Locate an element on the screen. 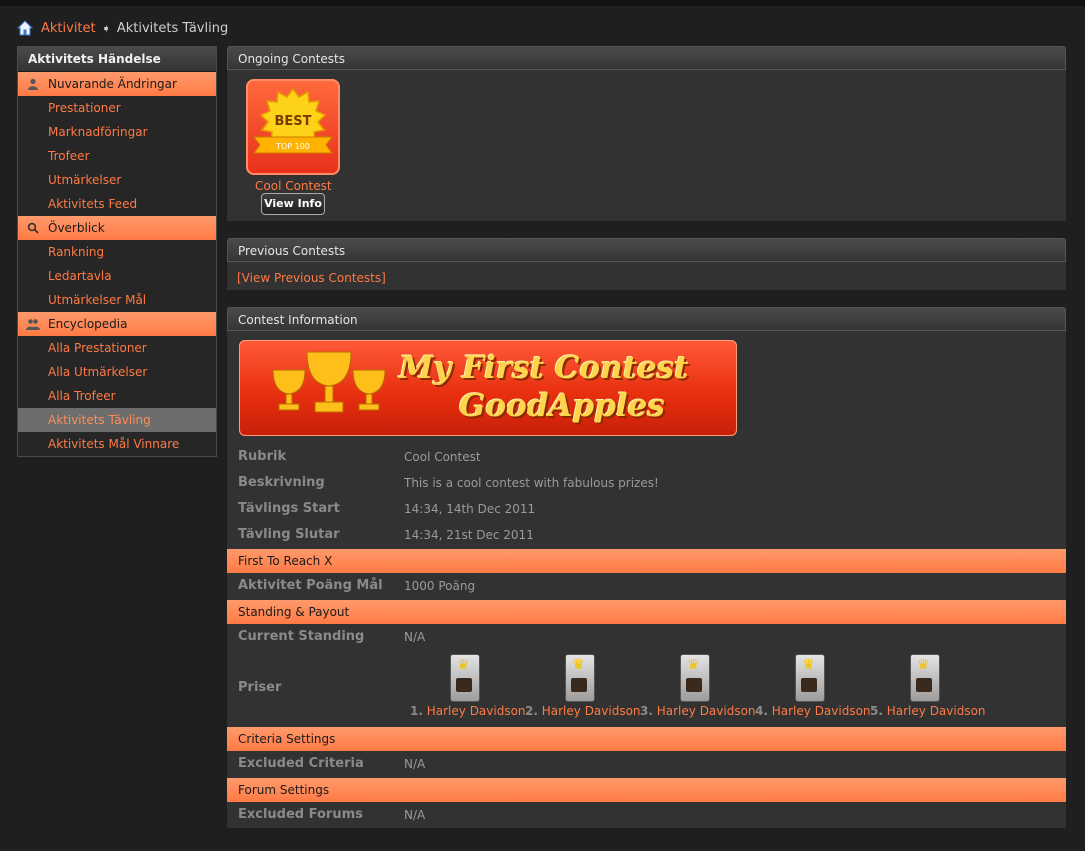 The image size is (1085, 851). sidebar-item-utmarkelser: Utmärkelser is located at coordinates (117, 180).